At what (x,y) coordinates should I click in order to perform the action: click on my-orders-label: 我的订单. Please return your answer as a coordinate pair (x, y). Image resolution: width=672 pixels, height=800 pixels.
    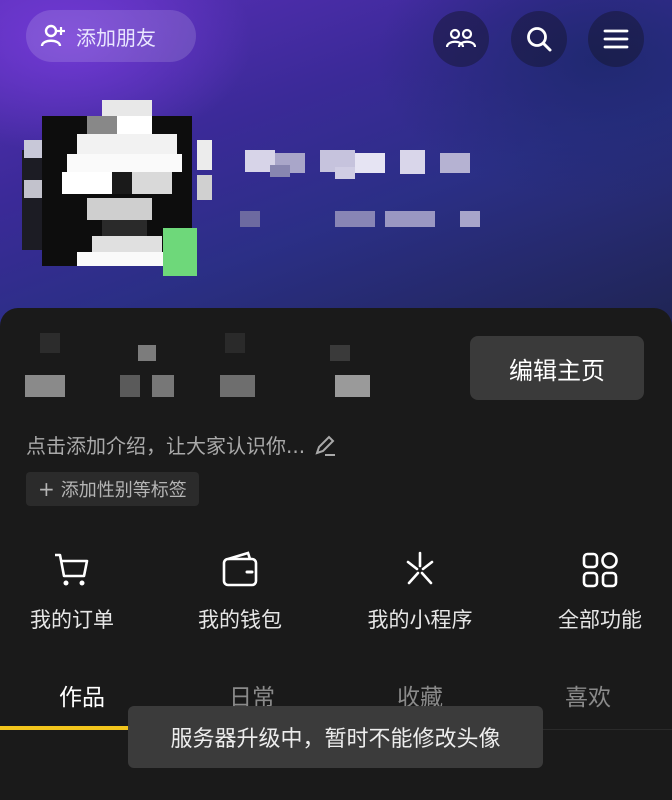
    Looking at the image, I should click on (72, 620).